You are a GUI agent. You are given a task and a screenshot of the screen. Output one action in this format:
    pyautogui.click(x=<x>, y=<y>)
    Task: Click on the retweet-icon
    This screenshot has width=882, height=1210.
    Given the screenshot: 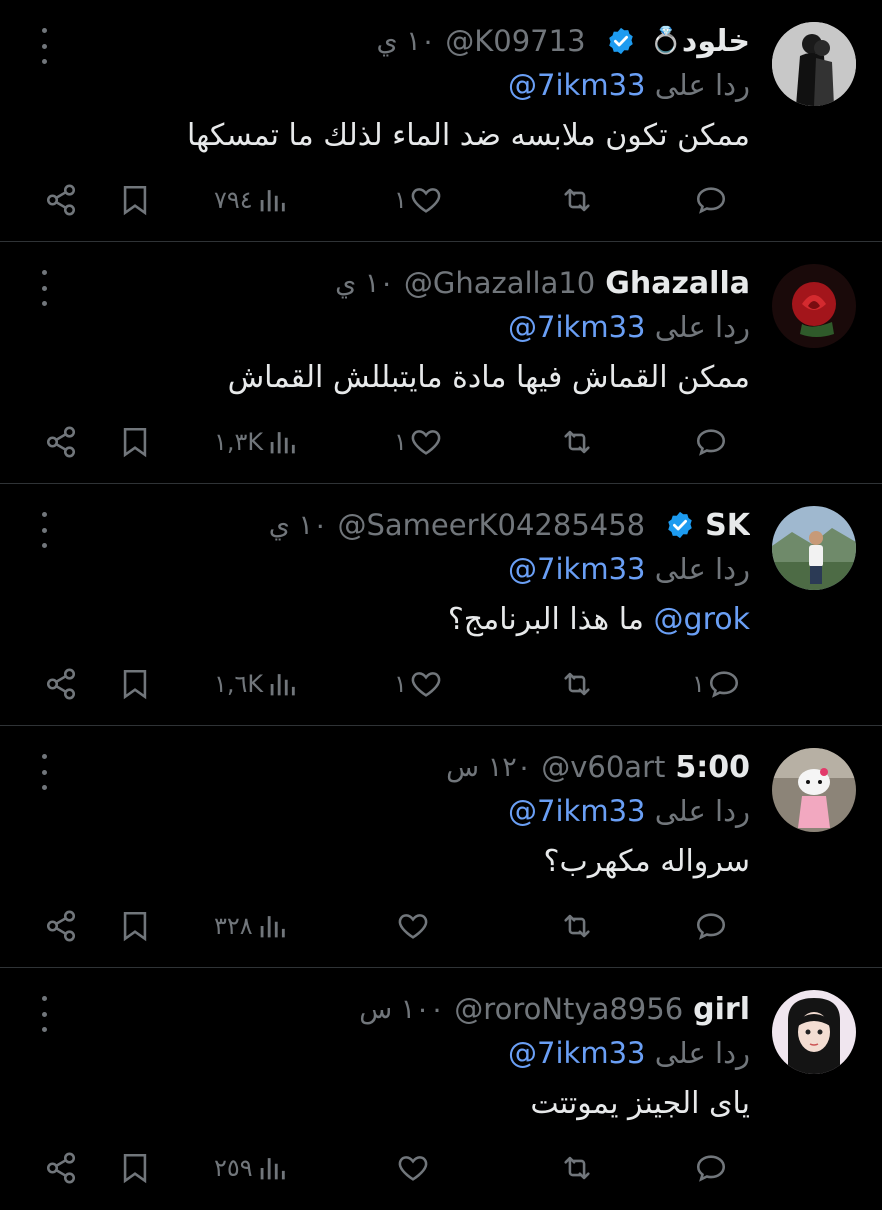 What is the action you would take?
    pyautogui.click(x=577, y=200)
    